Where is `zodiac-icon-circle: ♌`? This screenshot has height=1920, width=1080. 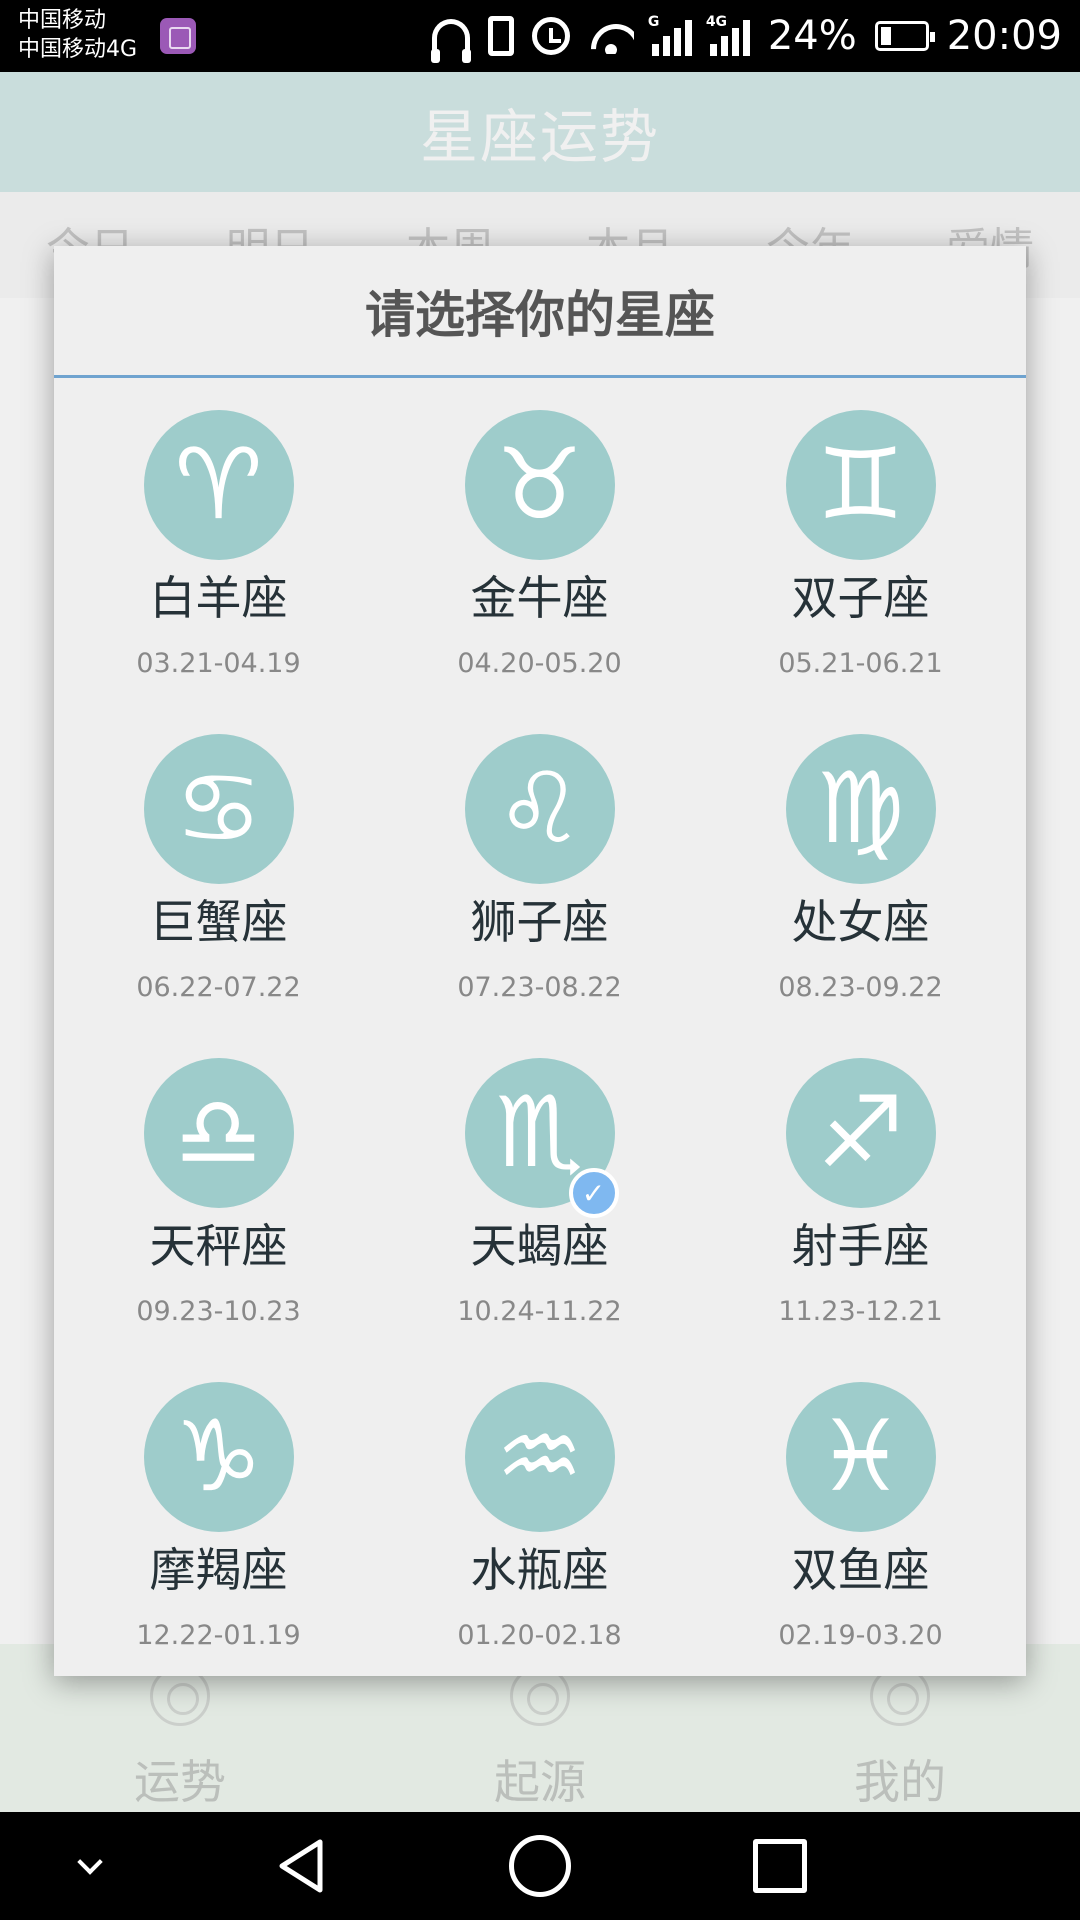
zodiac-icon-circle: ♌ is located at coordinates (539, 809).